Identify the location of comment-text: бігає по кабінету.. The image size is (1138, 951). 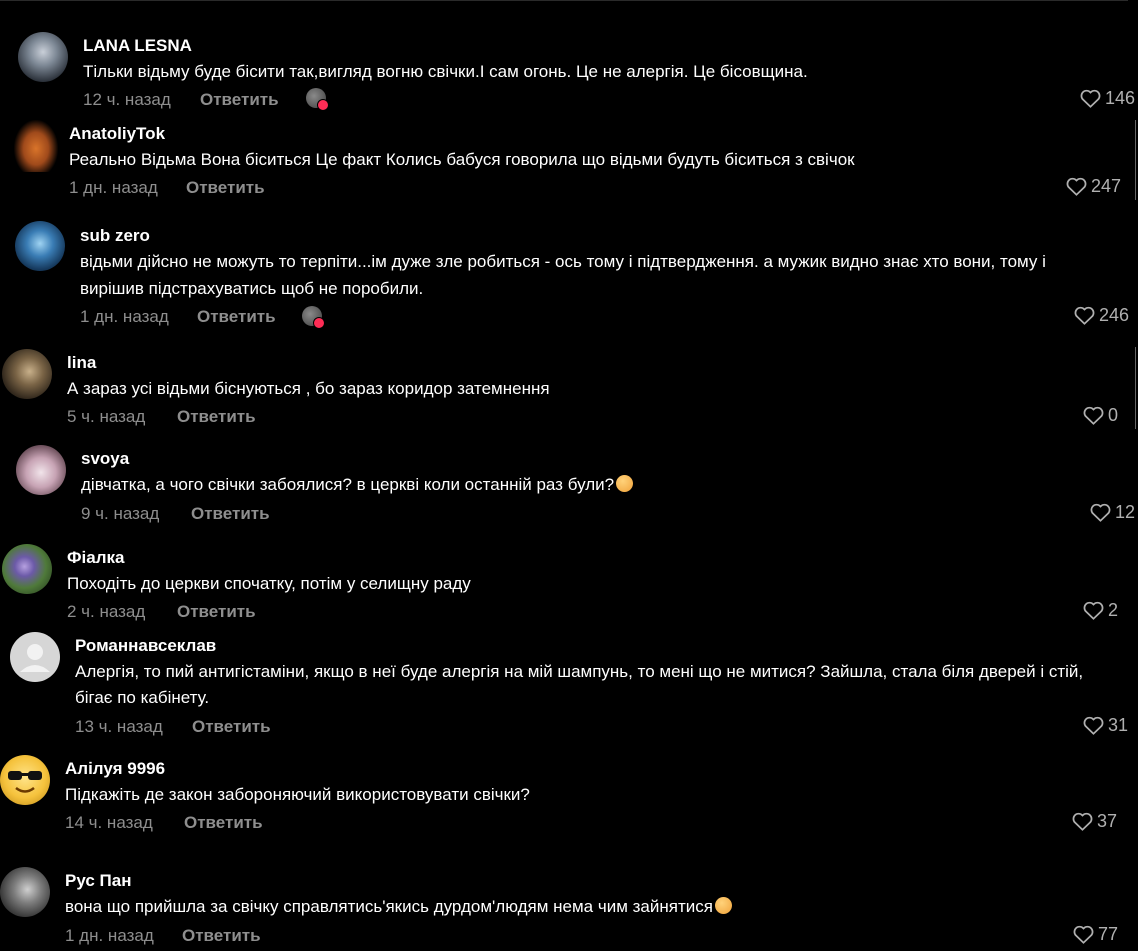
(142, 697).